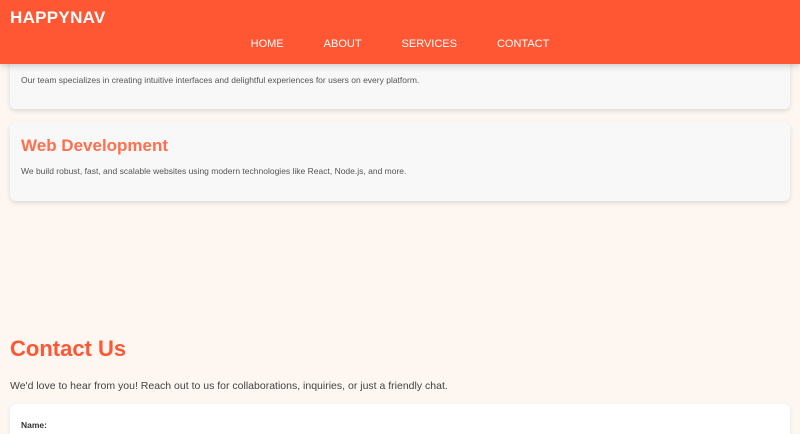 This screenshot has height=434, width=800. I want to click on nav-link-contact: CONTACT, so click(523, 44).